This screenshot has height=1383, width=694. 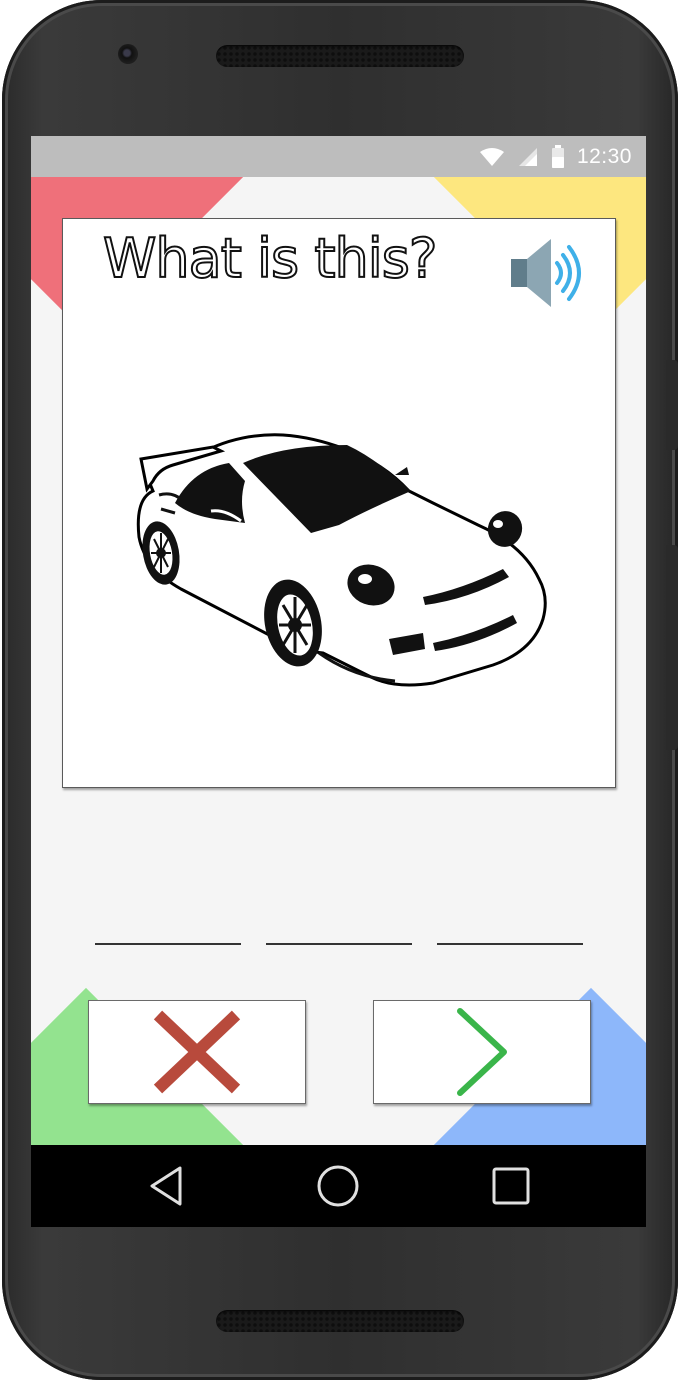 I want to click on earpiece-speaker, so click(x=340, y=56).